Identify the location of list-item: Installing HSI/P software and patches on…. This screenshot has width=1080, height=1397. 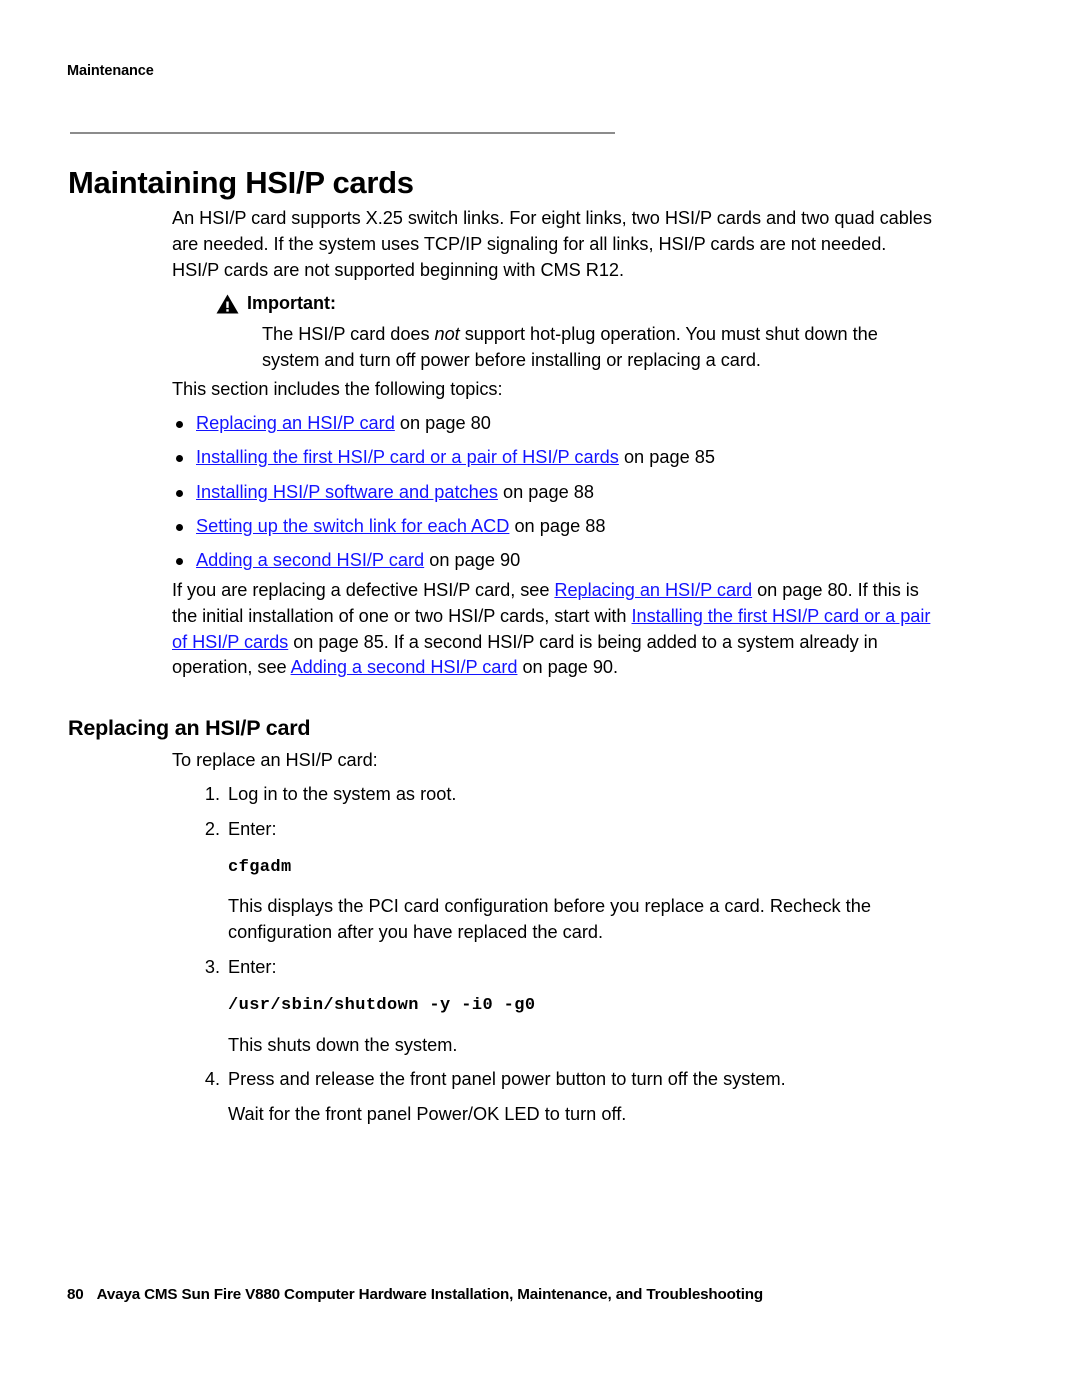
(557, 493).